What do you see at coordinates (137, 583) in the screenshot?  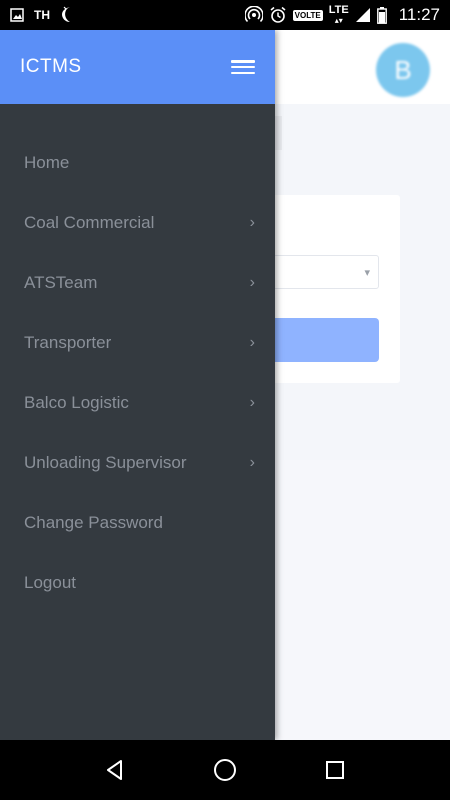 I see `menu-item-logout: Logout` at bounding box center [137, 583].